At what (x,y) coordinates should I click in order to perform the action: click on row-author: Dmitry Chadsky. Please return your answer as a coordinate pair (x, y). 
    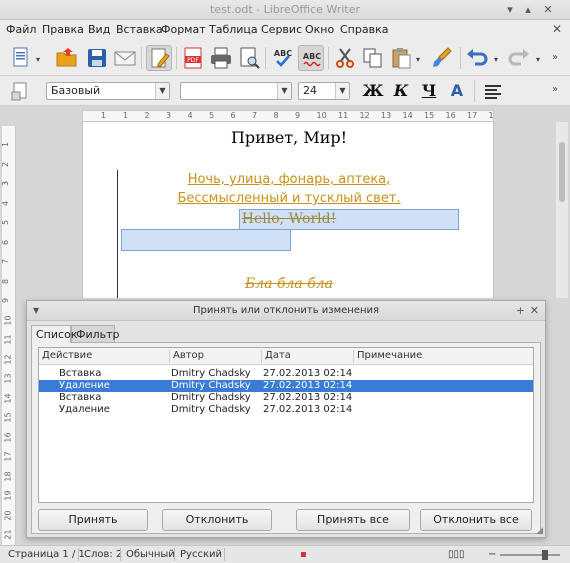
    Looking at the image, I should click on (211, 373).